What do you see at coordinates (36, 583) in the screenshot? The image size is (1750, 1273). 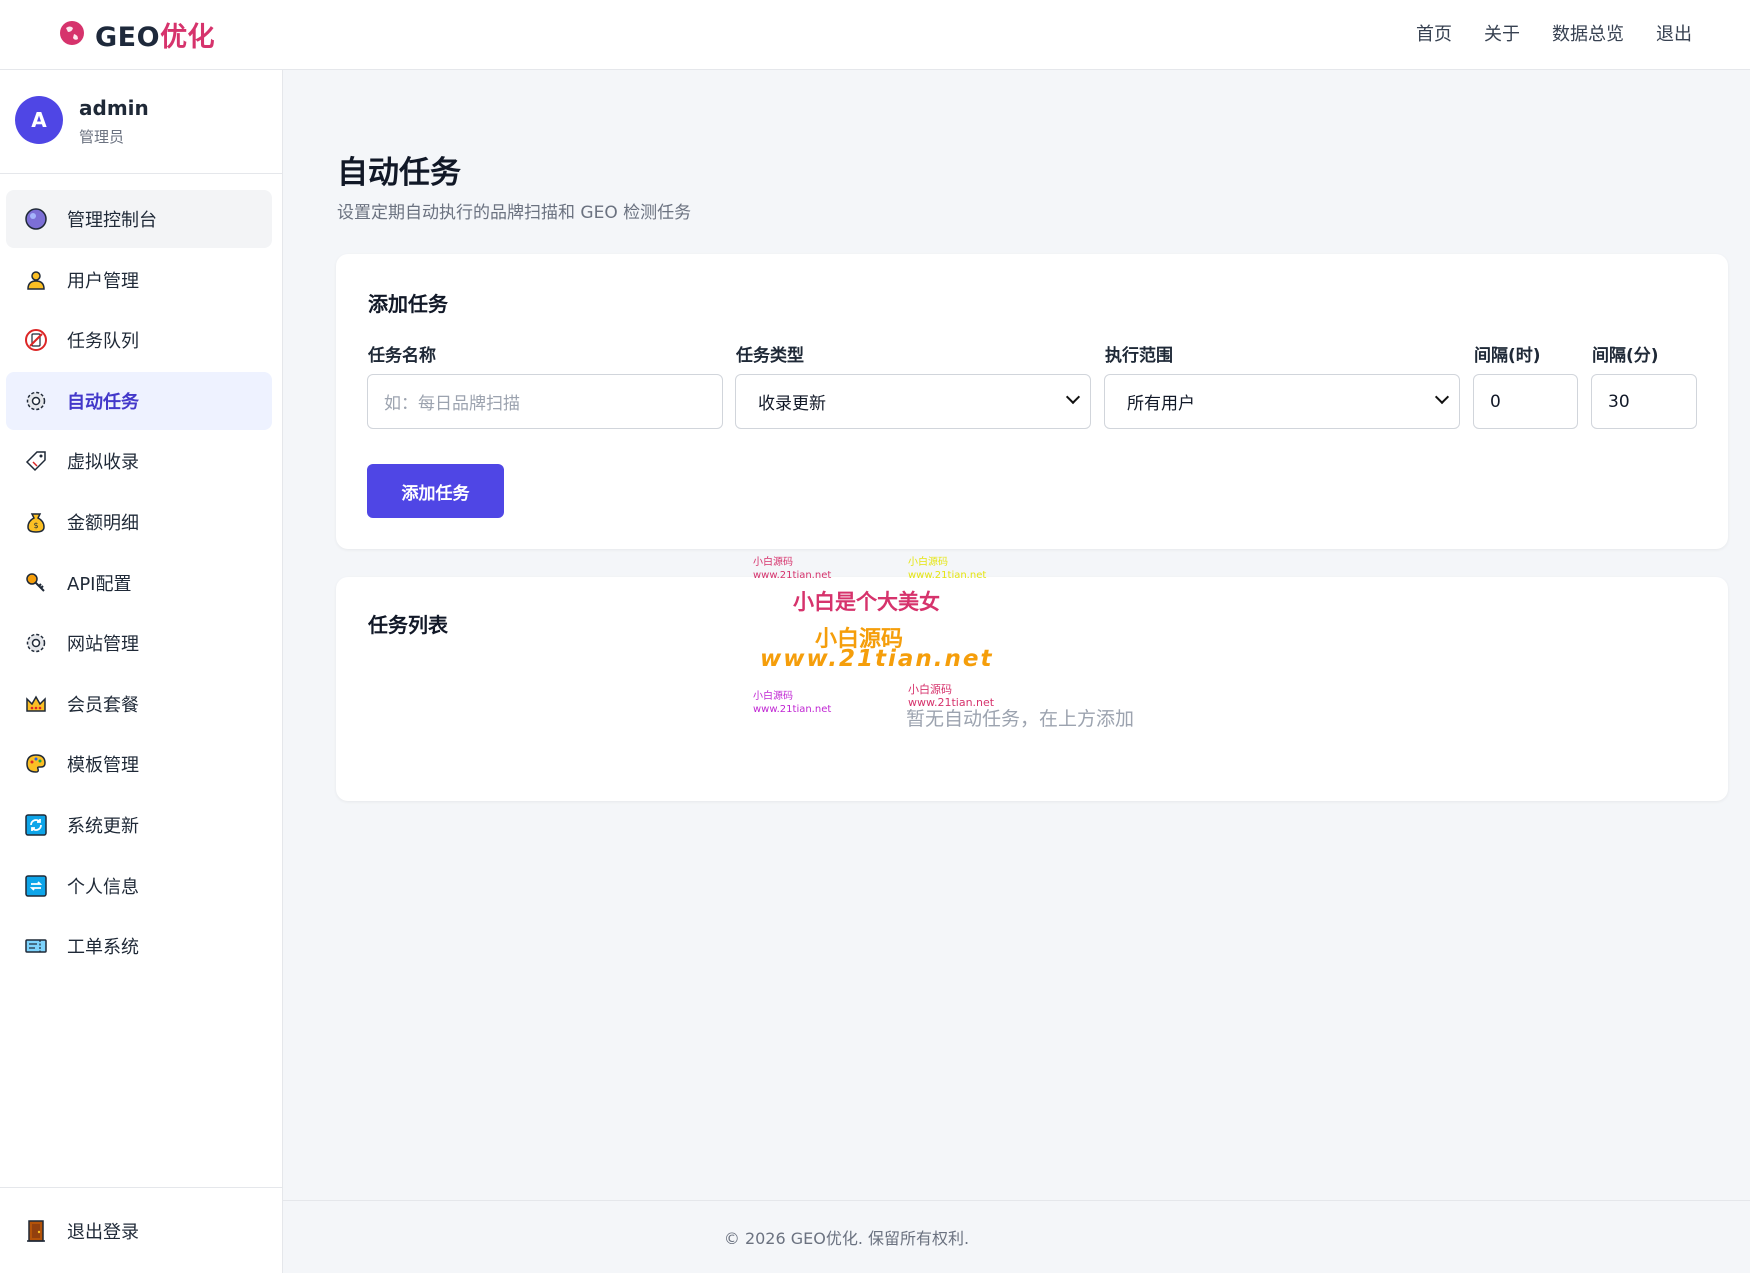 I see `key-icon` at bounding box center [36, 583].